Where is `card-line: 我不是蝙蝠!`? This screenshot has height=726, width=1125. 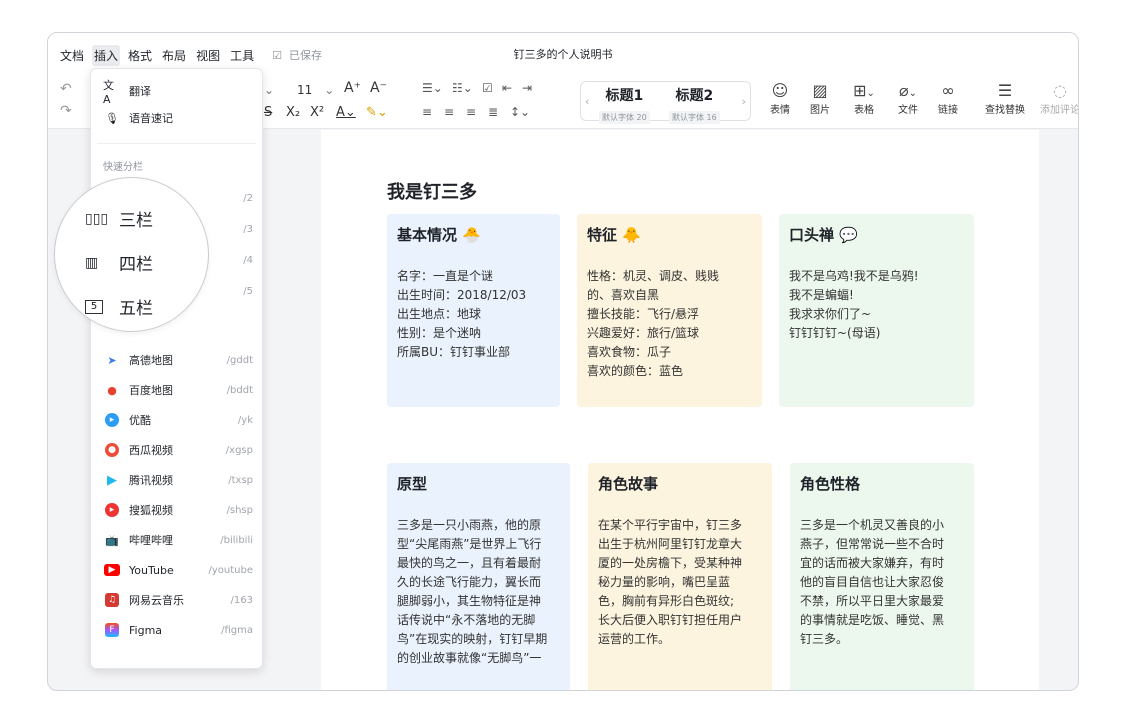 card-line: 我不是蝙蝠! is located at coordinates (821, 295).